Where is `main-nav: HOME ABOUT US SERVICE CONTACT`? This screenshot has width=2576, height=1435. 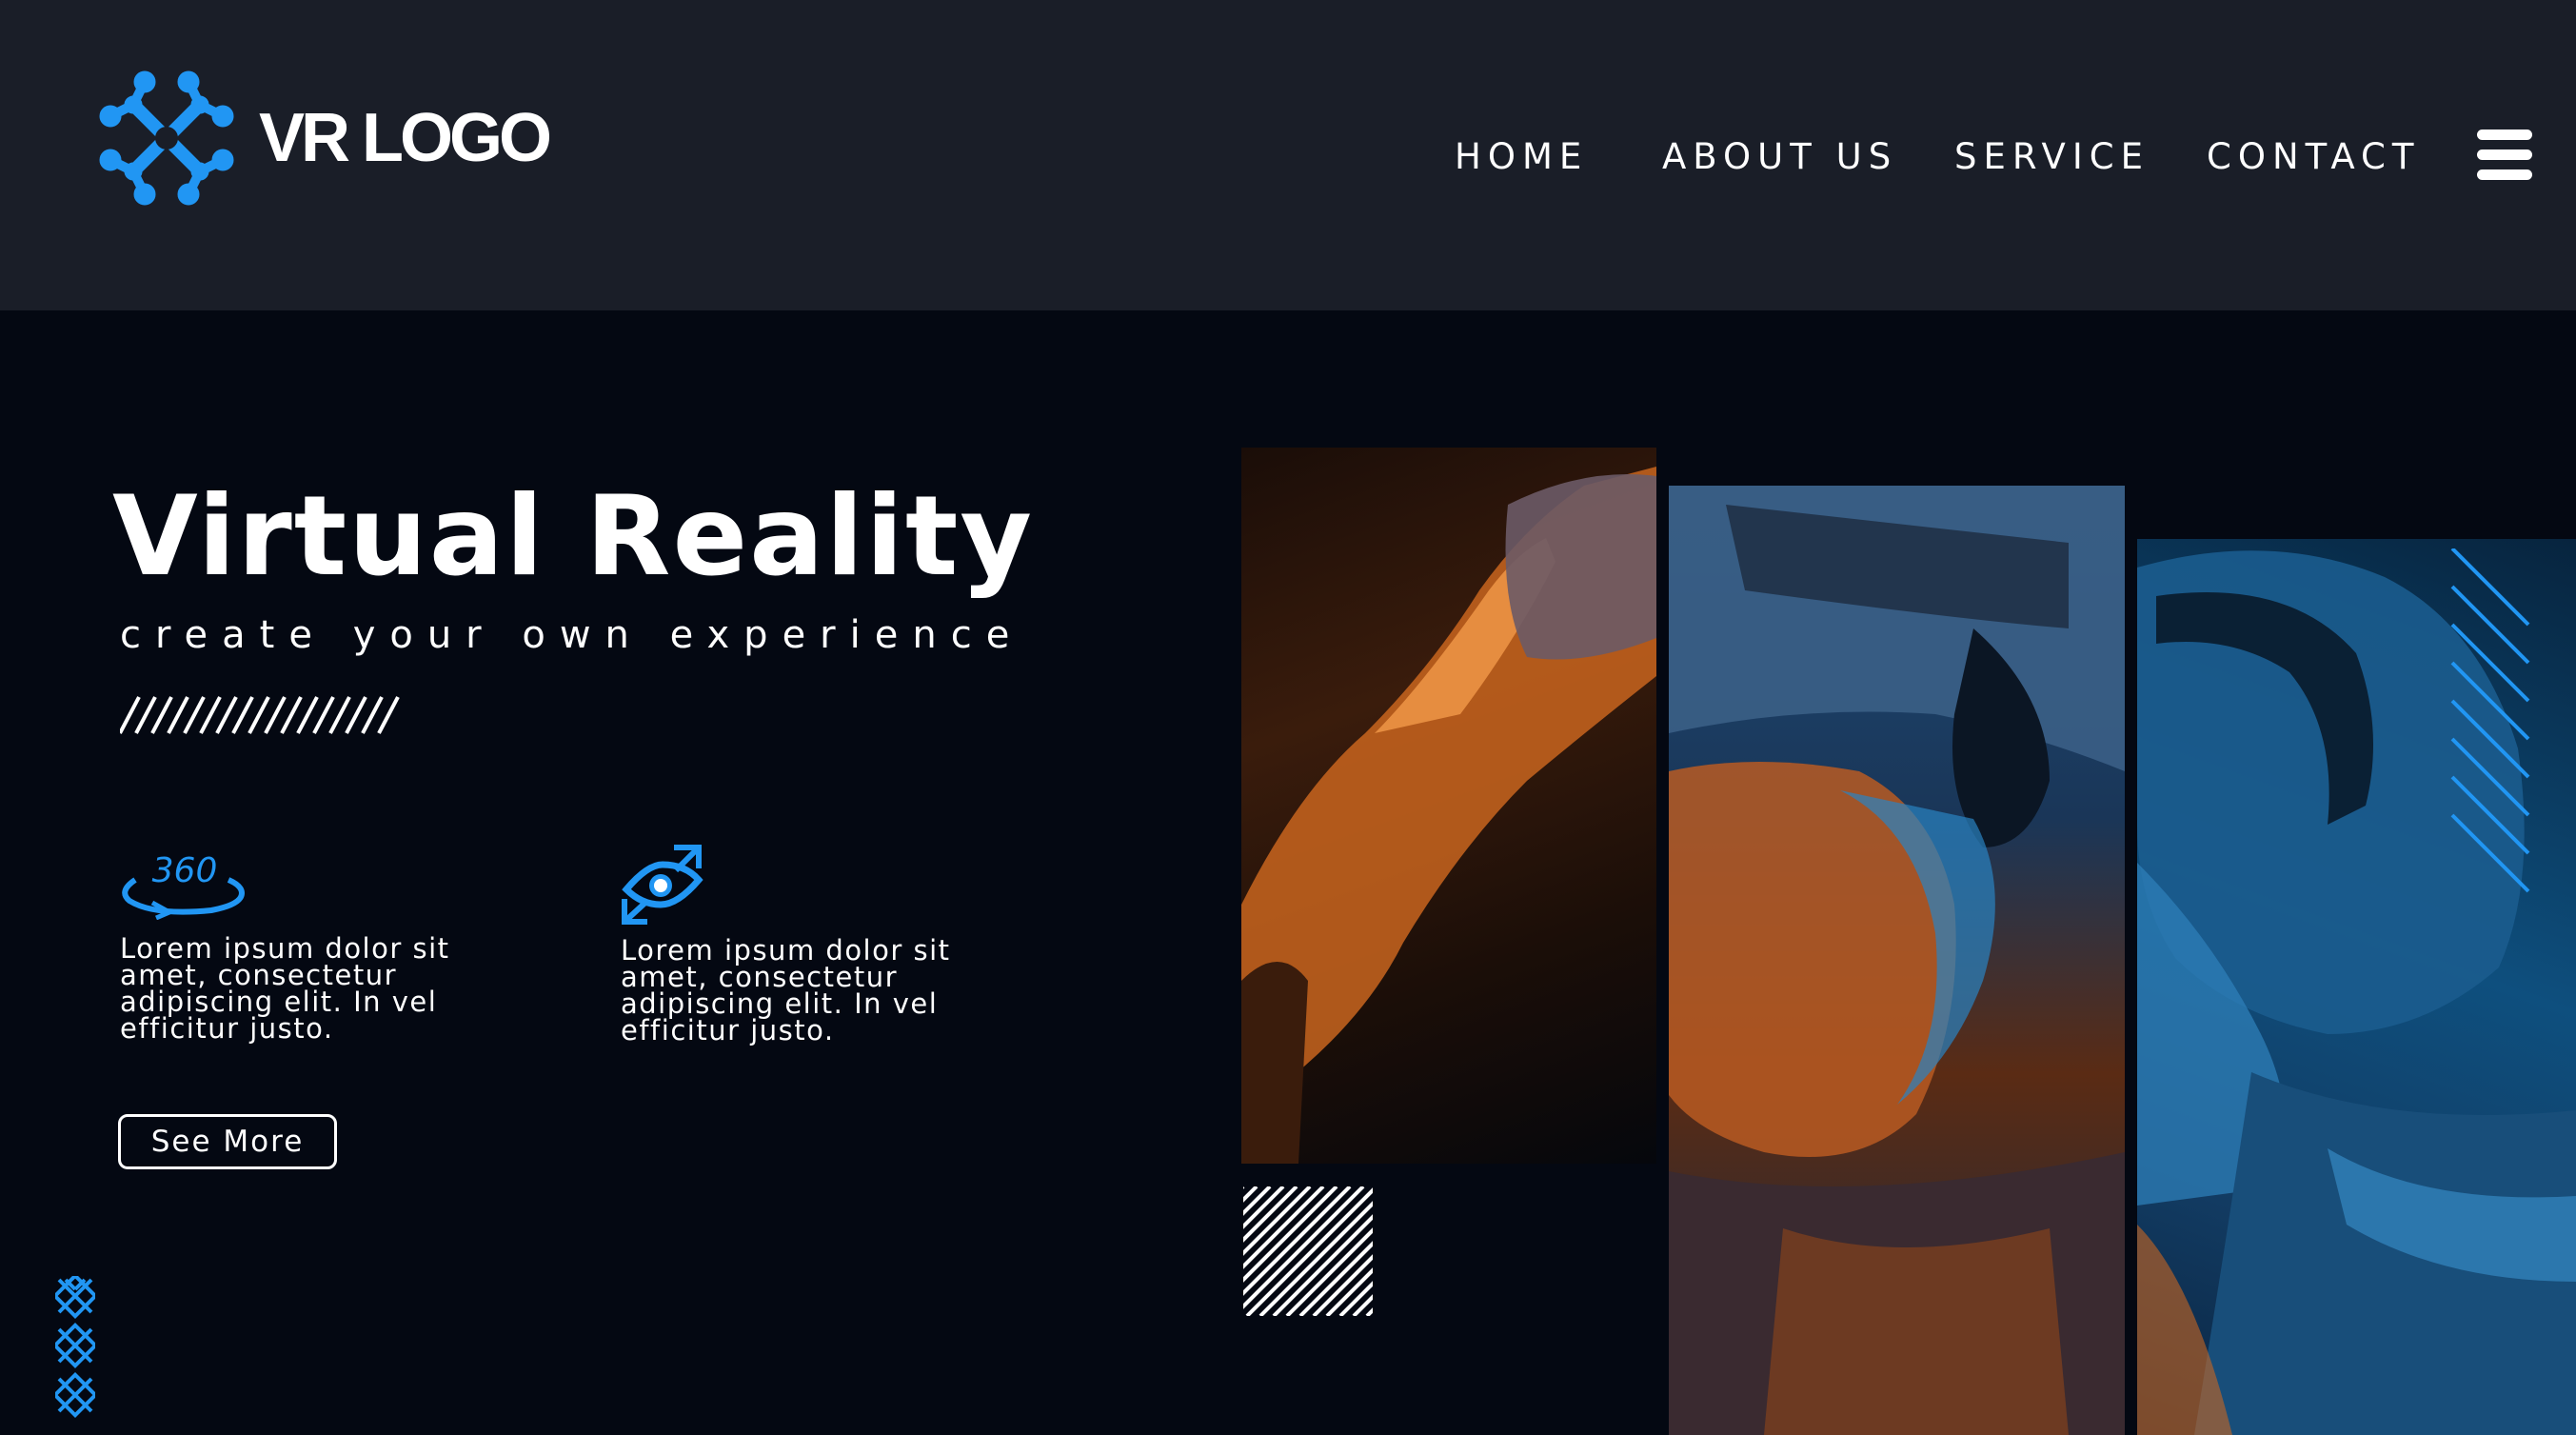
main-nav: HOME ABOUT US SERVICE CONTACT is located at coordinates (1288, 157).